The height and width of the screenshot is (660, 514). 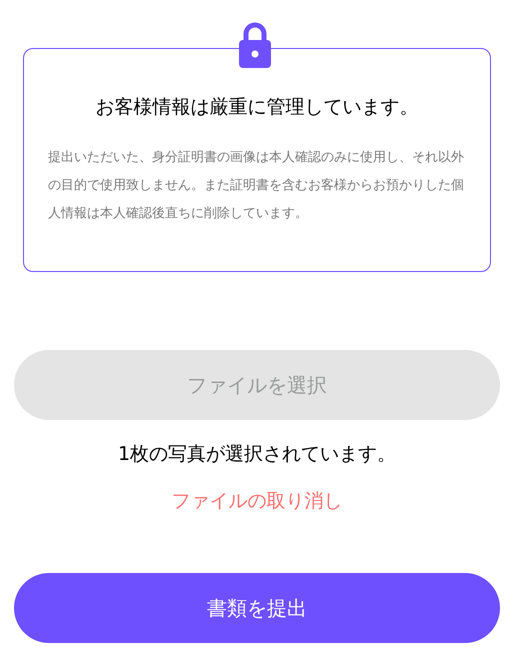 What do you see at coordinates (257, 608) in the screenshot?
I see `submit-button: 書類を提出` at bounding box center [257, 608].